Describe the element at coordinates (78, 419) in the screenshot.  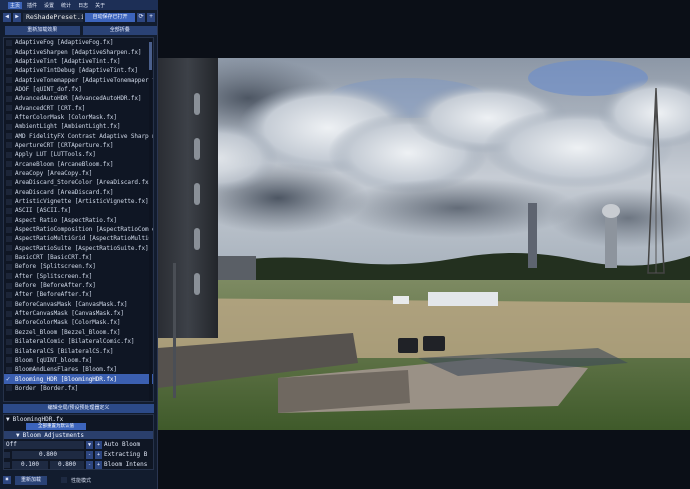
I see `effect-file-header: ▼ BloomingHDR.fx` at that location.